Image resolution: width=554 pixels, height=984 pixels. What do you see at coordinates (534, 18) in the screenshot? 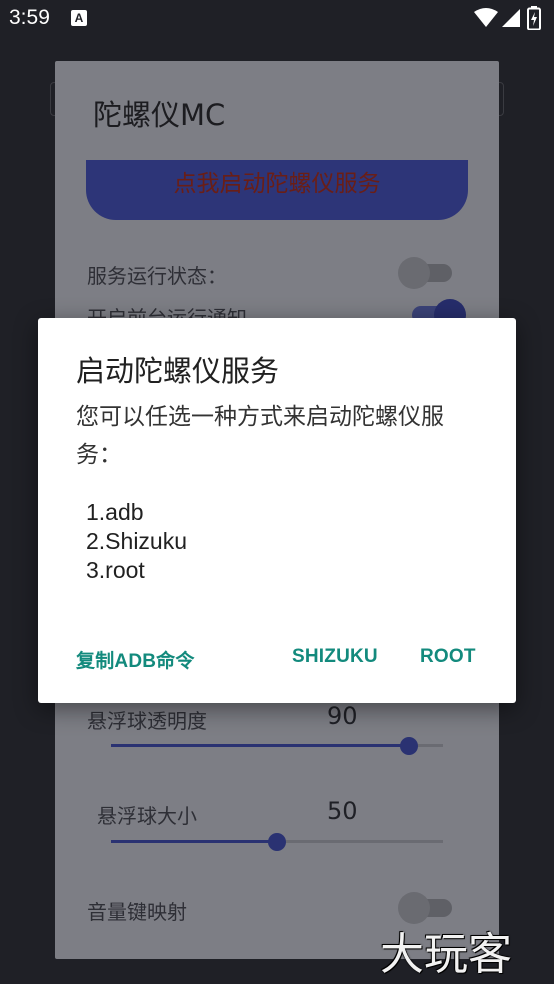
I see `battery-charging-icon` at bounding box center [534, 18].